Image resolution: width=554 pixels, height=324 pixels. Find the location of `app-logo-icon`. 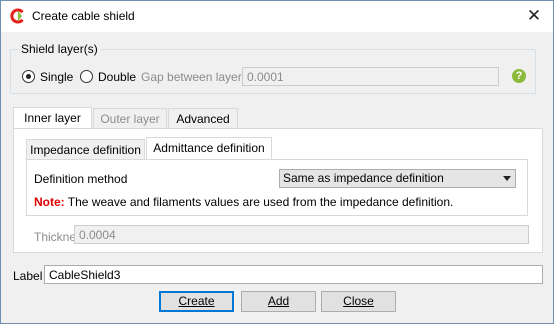

app-logo-icon is located at coordinates (17, 16).